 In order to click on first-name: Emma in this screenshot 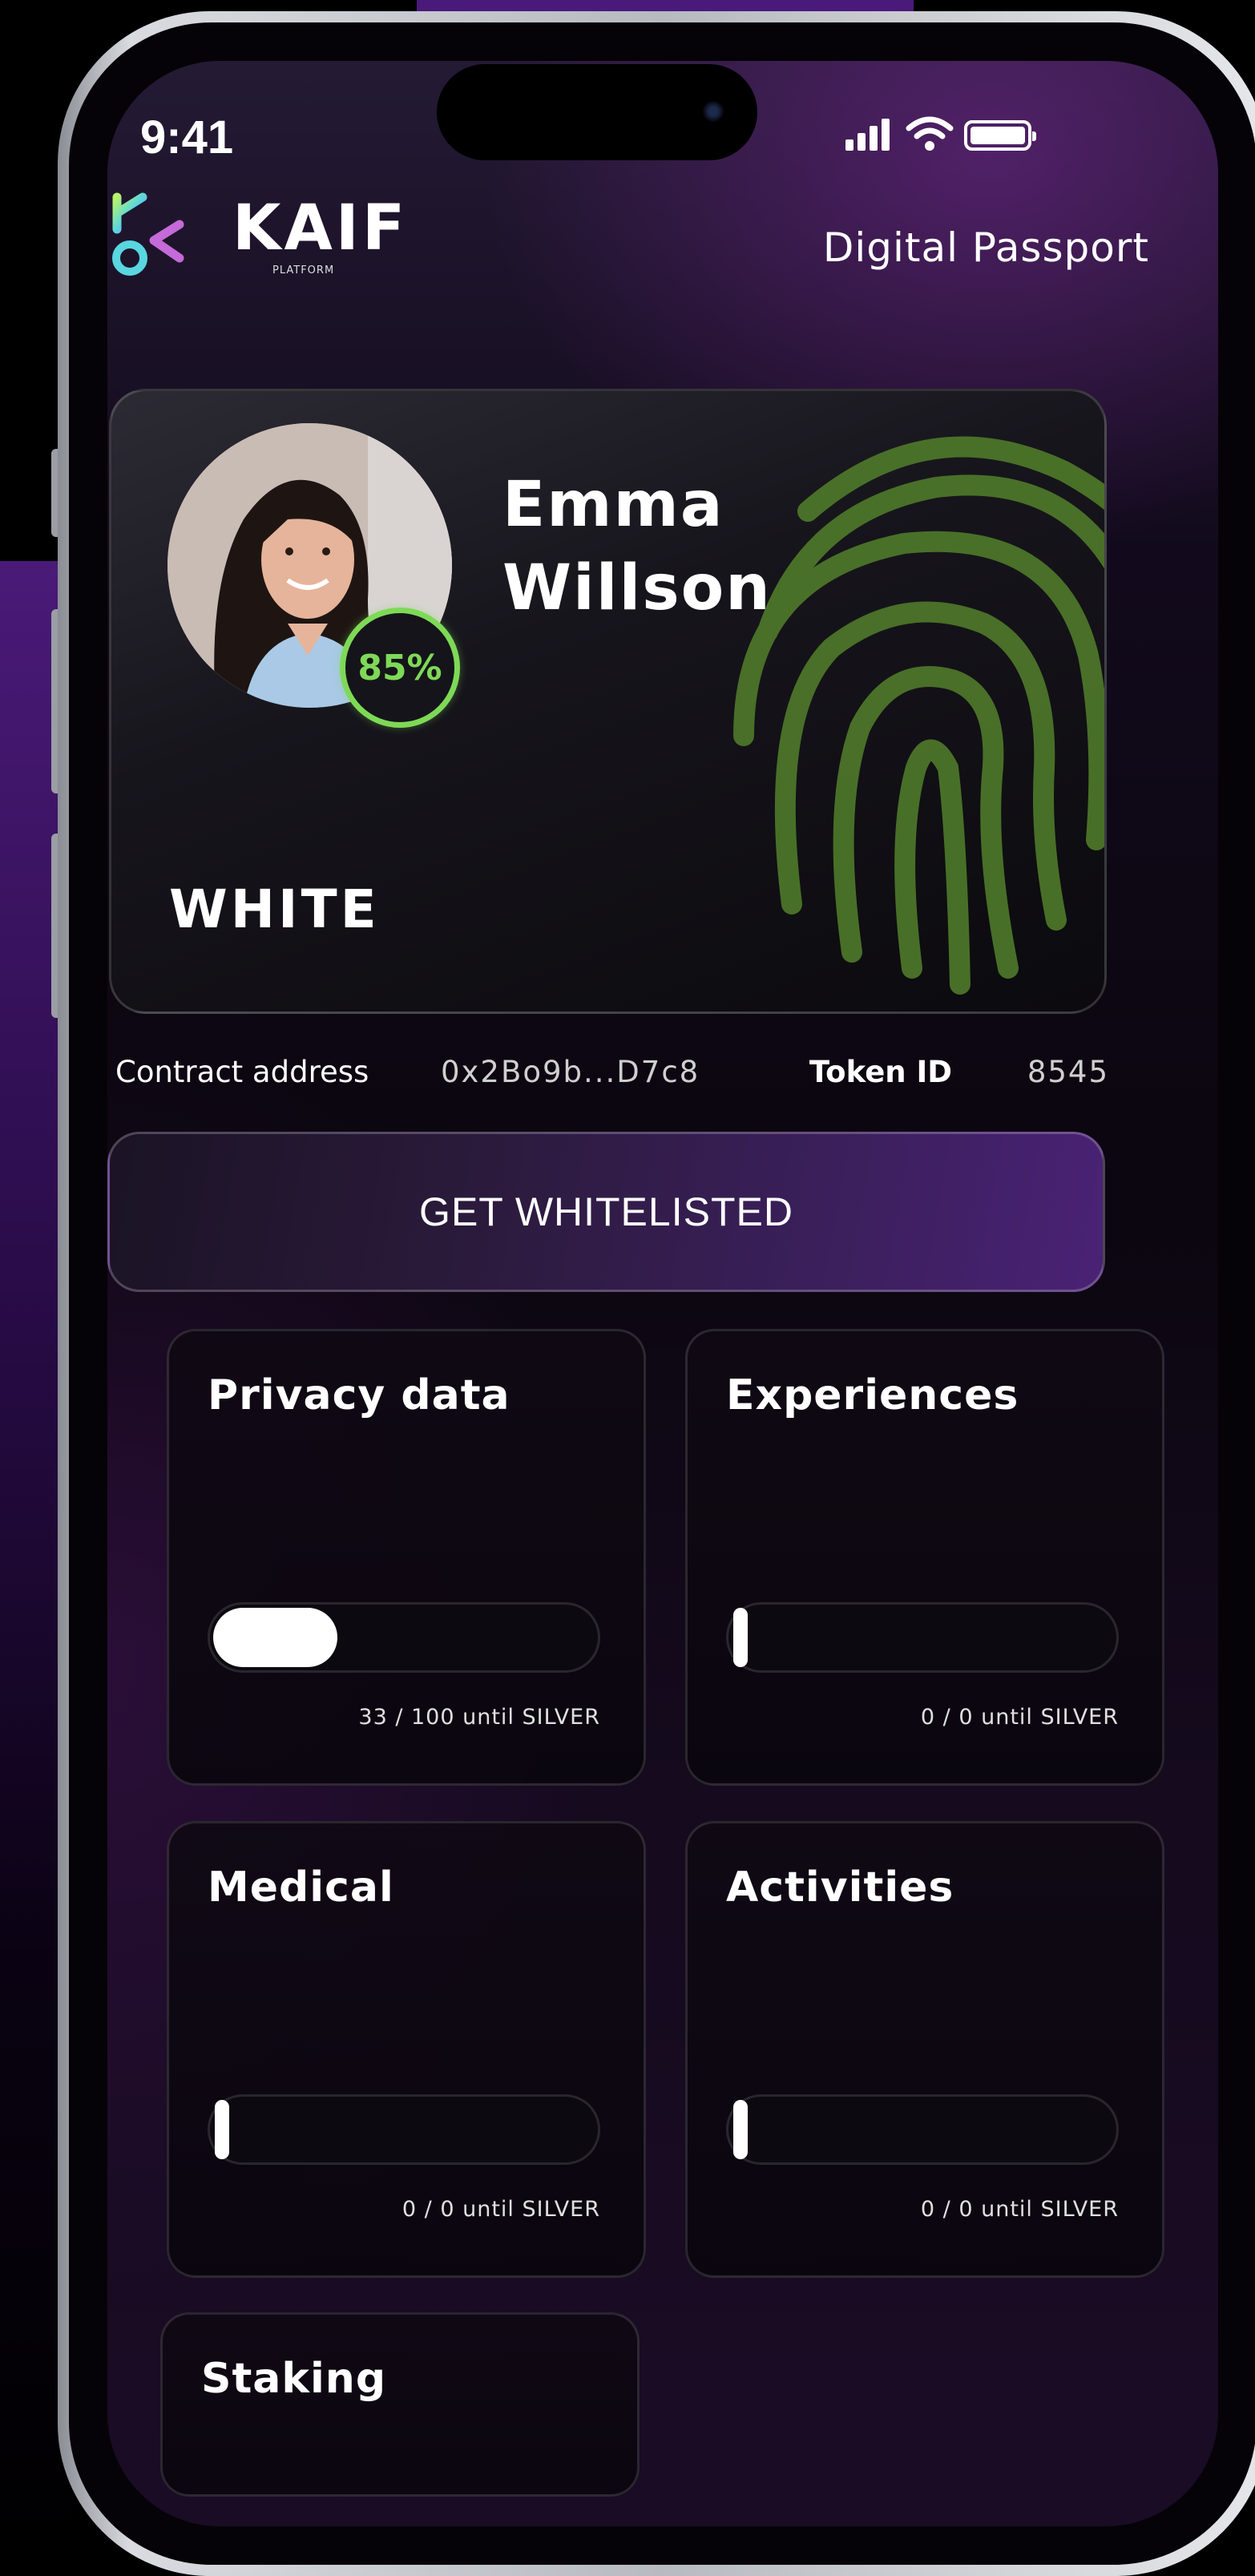, I will do `click(613, 505)`.